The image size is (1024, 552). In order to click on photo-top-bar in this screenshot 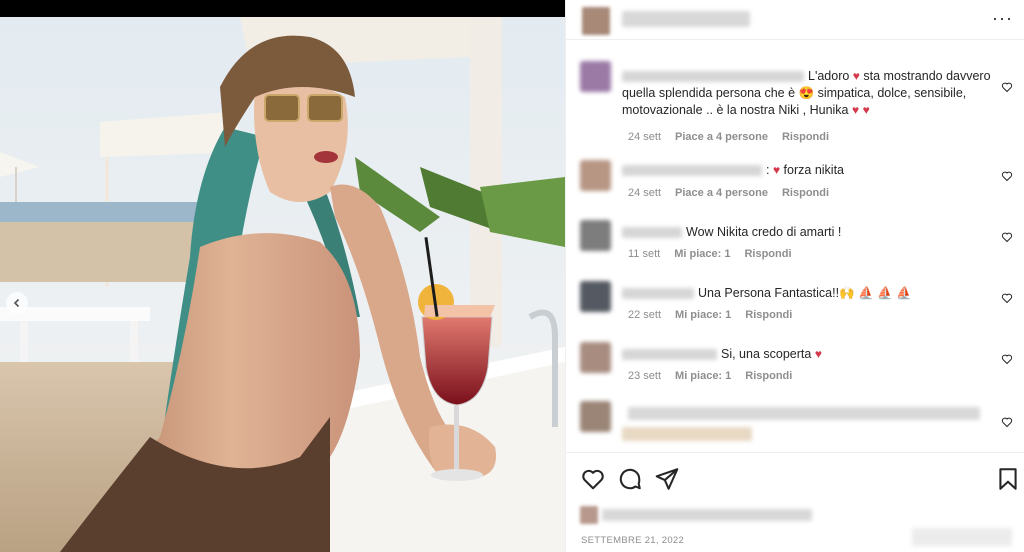, I will do `click(282, 8)`.